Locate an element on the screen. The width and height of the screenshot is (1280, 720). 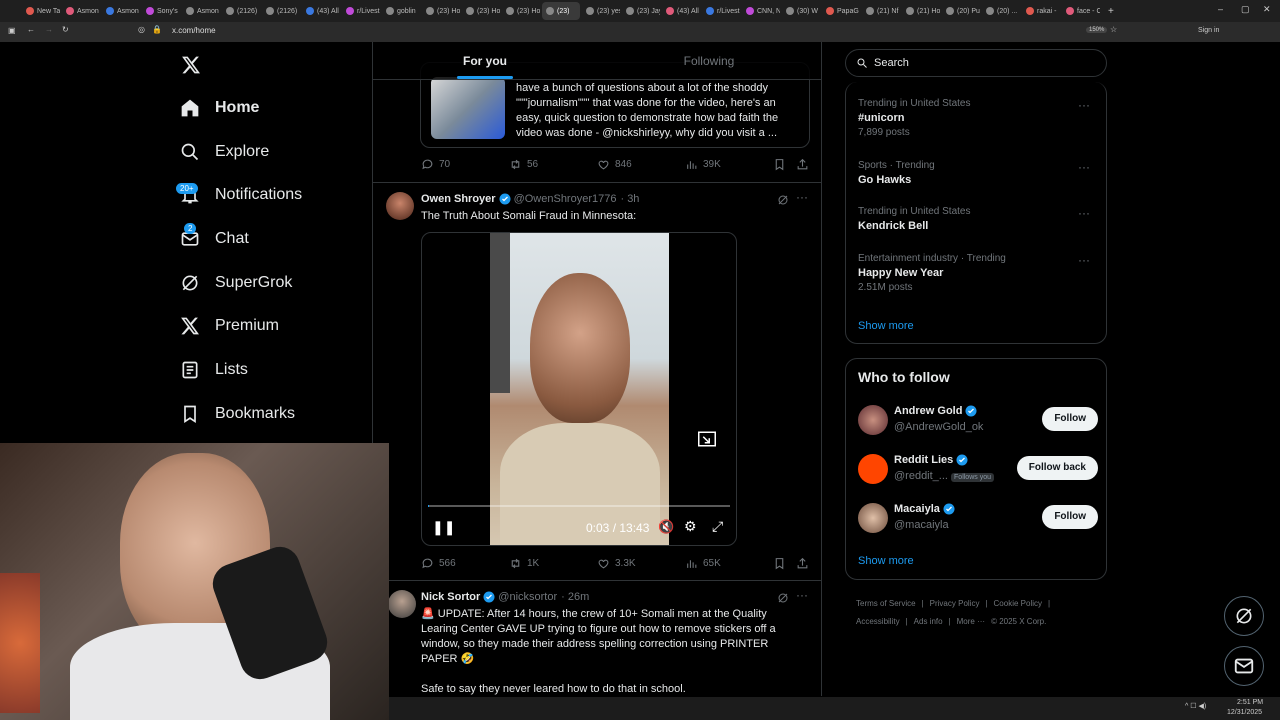
browser-tab: goblin is located at coordinates (401, 11).